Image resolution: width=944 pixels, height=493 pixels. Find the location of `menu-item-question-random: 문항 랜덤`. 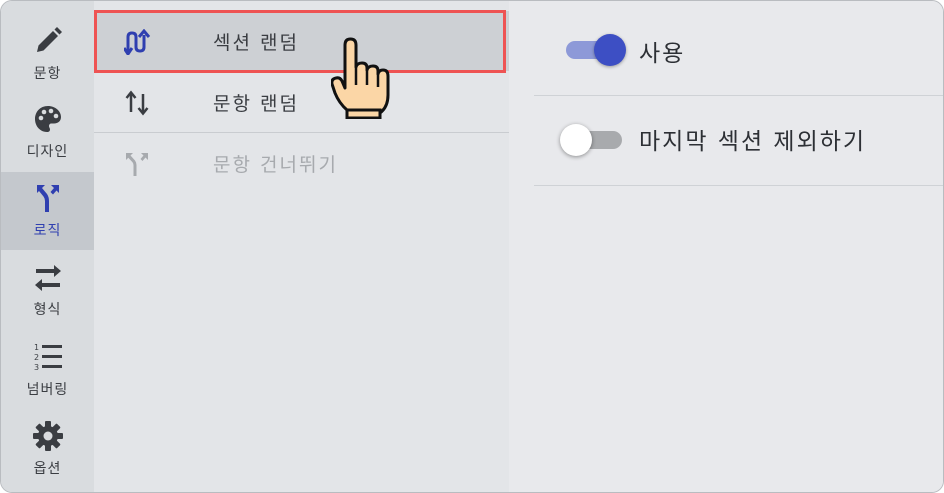

menu-item-question-random: 문항 랜덤 is located at coordinates (301, 102).